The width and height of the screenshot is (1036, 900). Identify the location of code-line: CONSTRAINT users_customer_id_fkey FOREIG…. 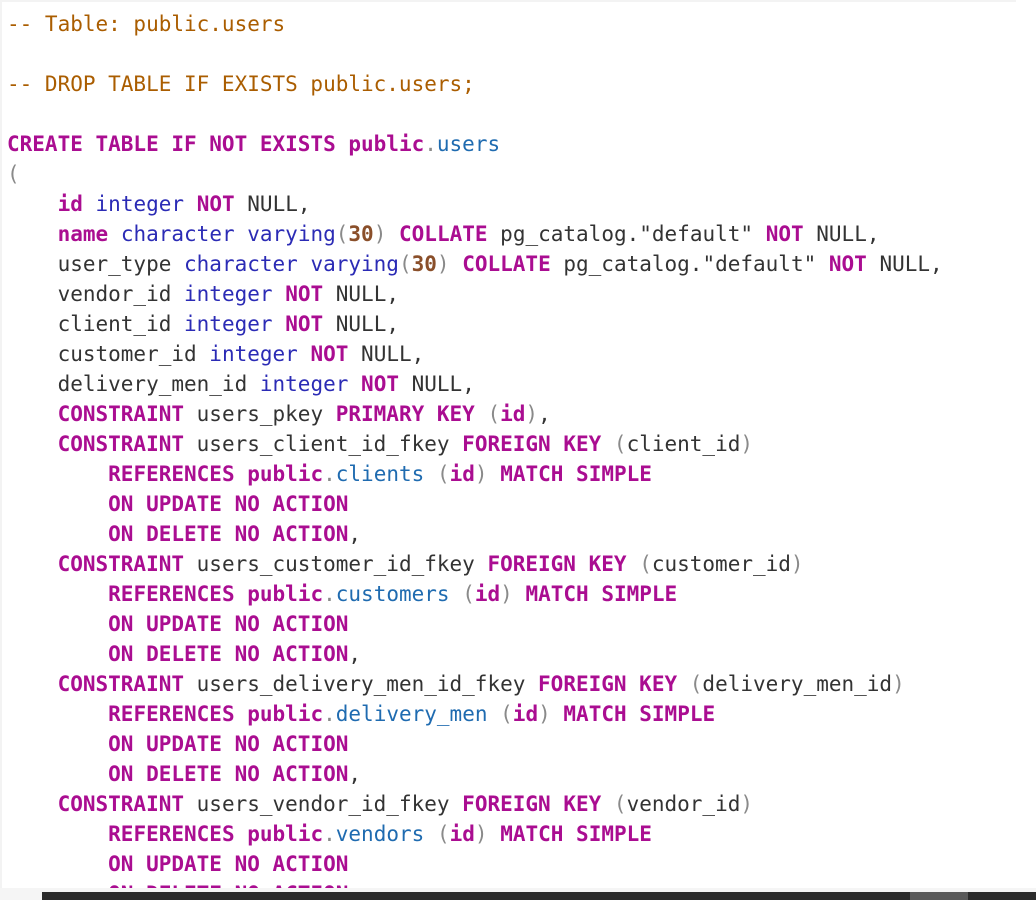
(475, 564).